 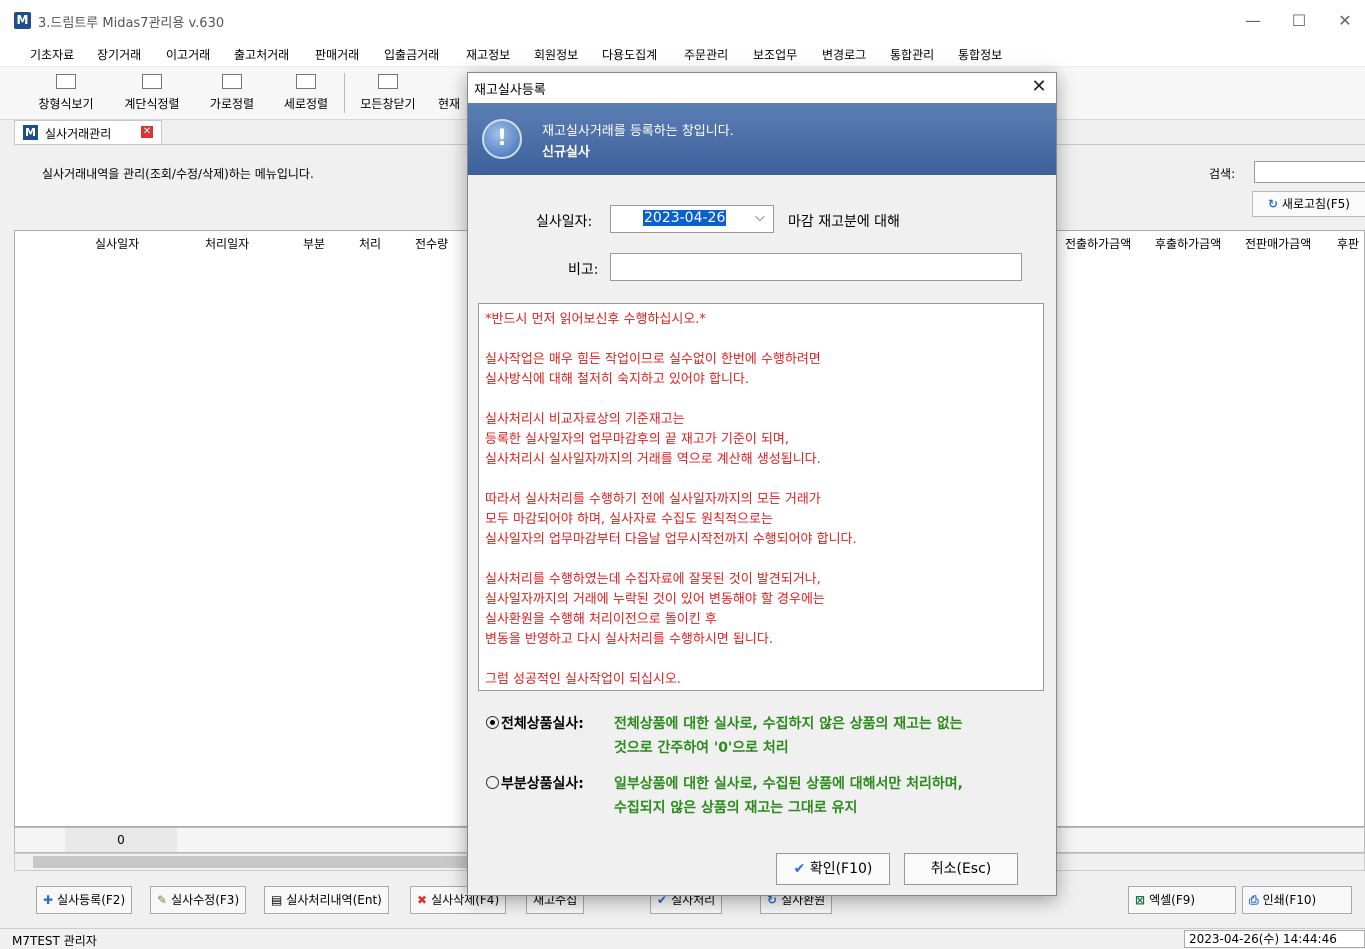 I want to click on tab-close-icon: ✕, so click(x=147, y=132).